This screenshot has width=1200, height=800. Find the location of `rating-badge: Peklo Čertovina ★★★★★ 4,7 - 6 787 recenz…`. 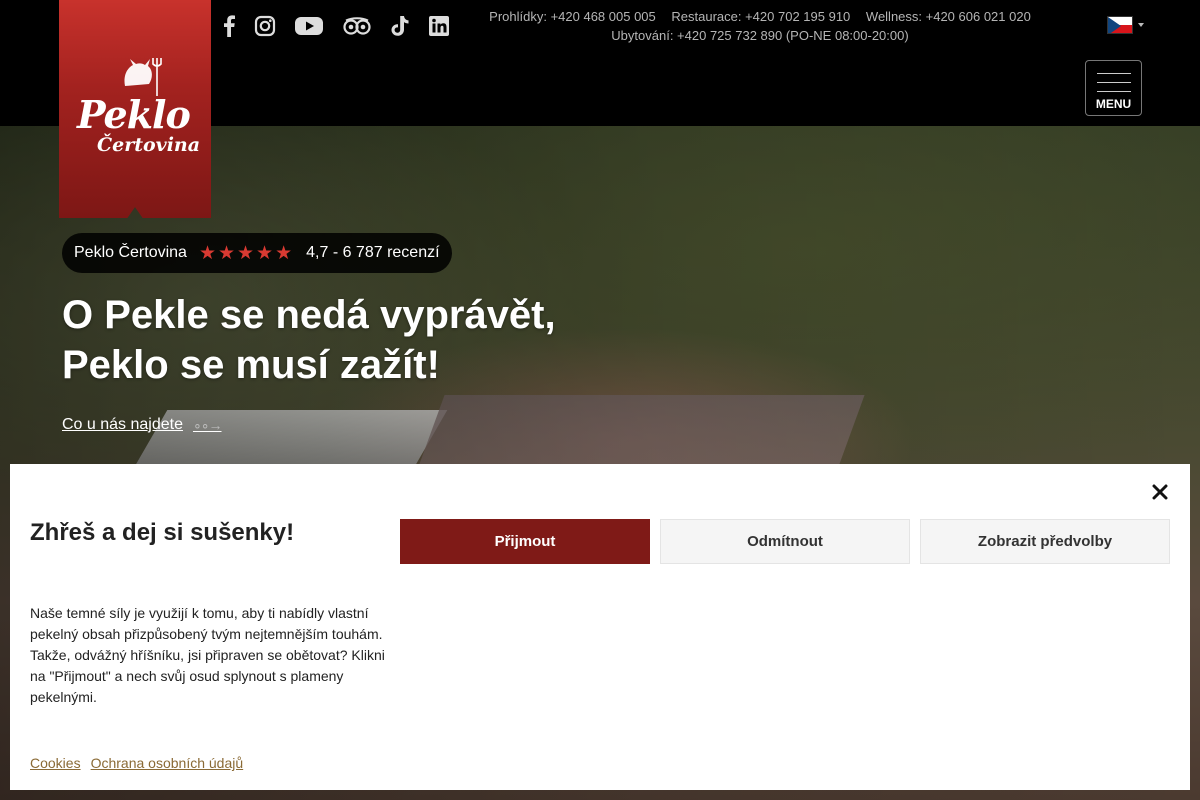

rating-badge: Peklo Čertovina ★★★★★ 4,7 - 6 787 recenz… is located at coordinates (257, 253).